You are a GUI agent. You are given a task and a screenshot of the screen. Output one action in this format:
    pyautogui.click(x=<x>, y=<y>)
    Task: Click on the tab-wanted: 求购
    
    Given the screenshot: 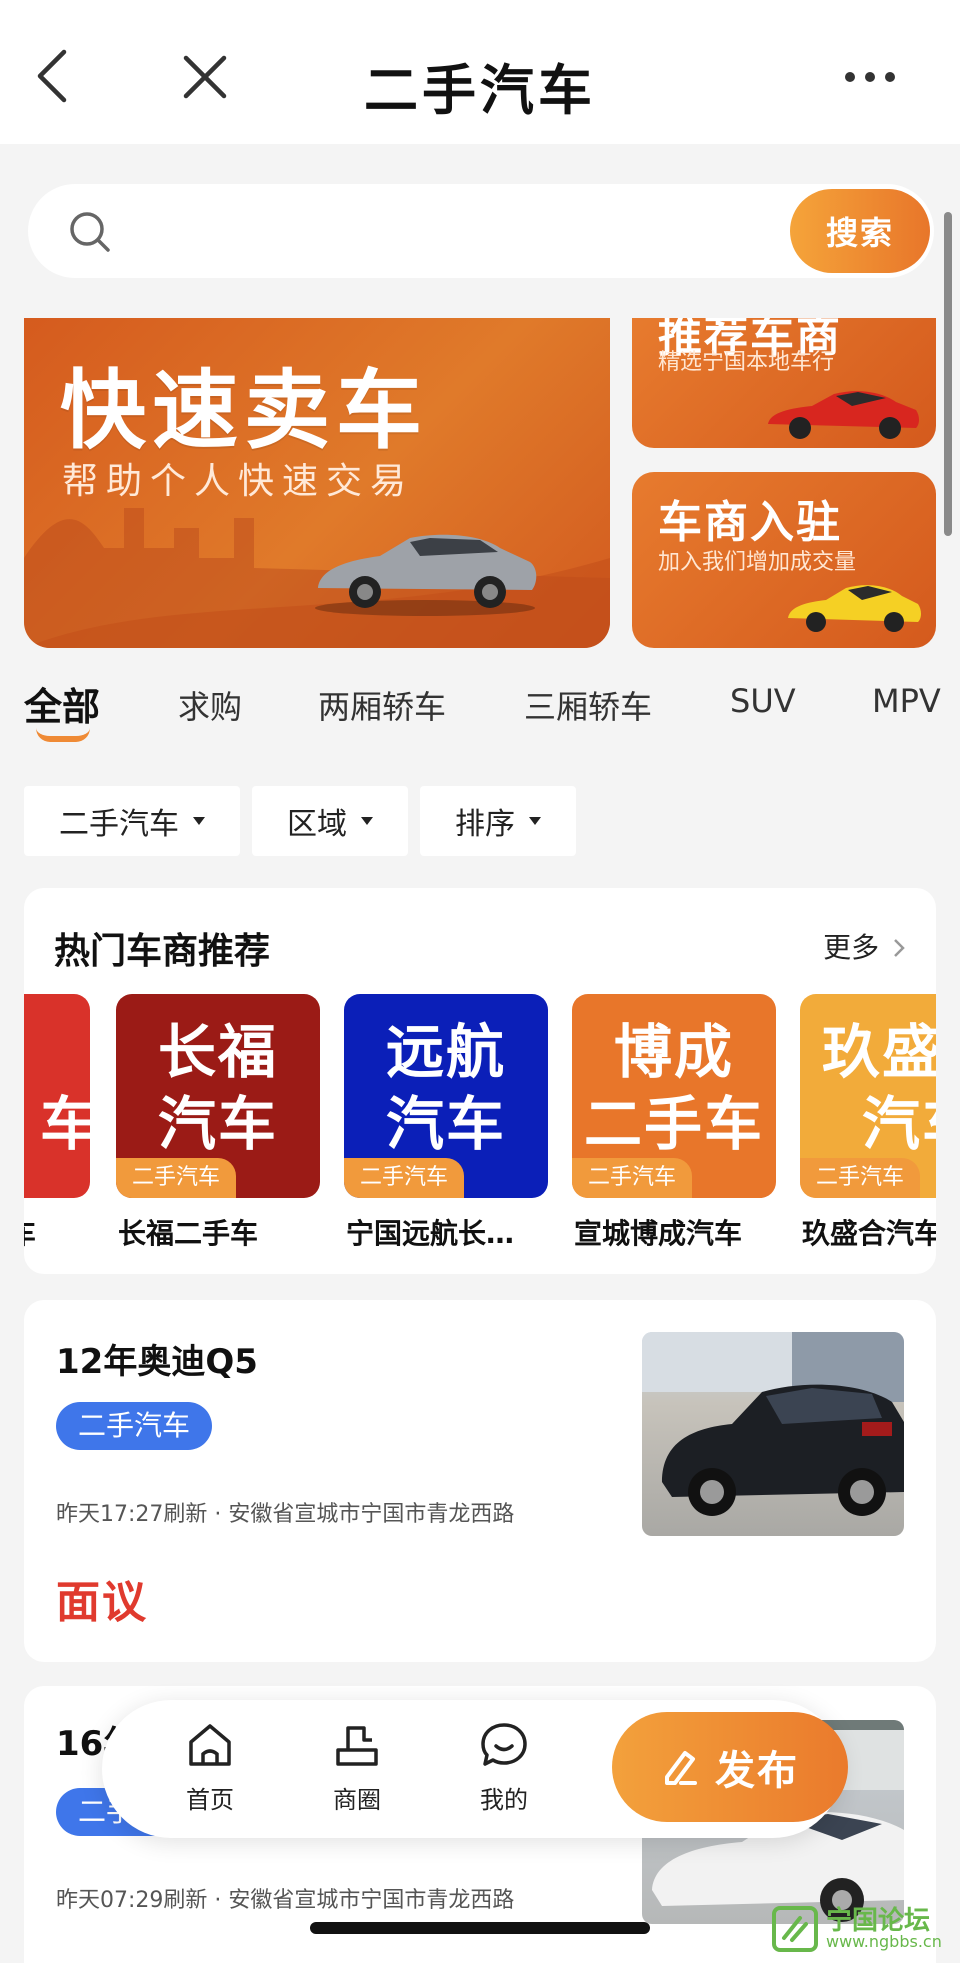 What is the action you would take?
    pyautogui.click(x=210, y=705)
    